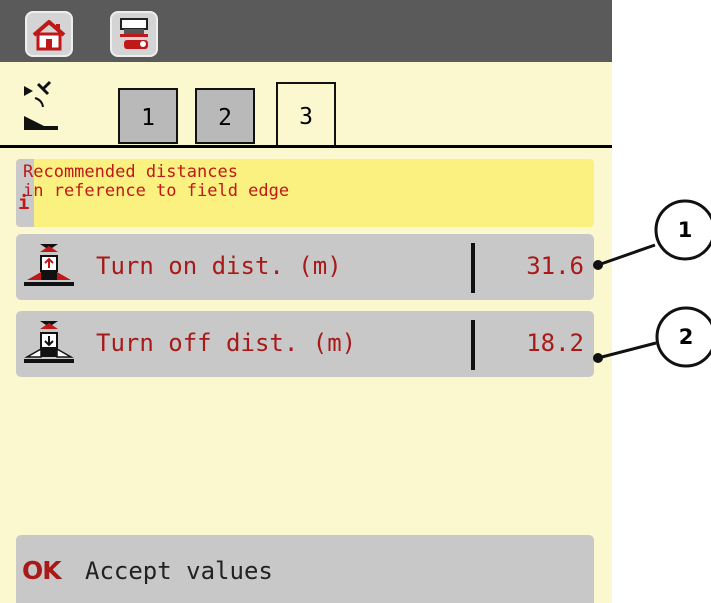 This screenshot has width=711, height=603. Describe the element at coordinates (598, 358) in the screenshot. I see `callout-2-dot` at that location.